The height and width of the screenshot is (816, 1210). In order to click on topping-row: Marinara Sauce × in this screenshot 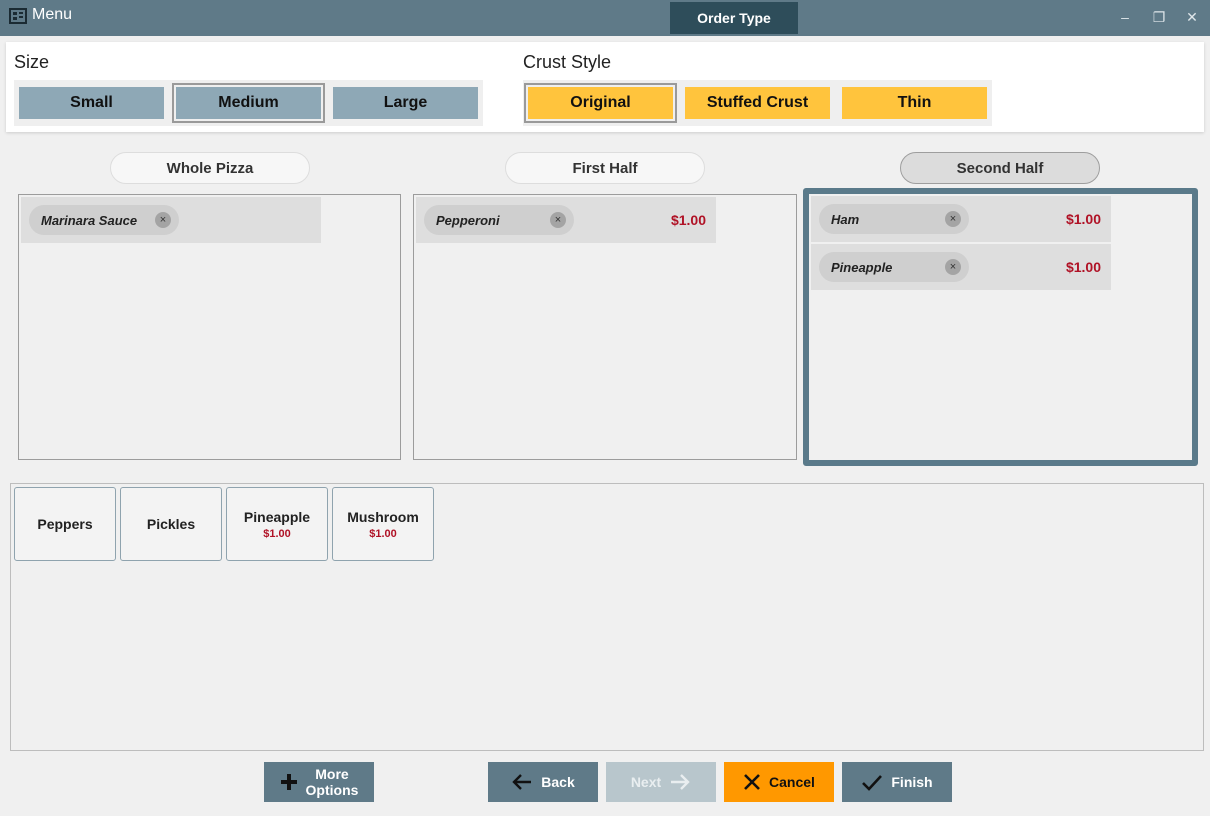, I will do `click(171, 220)`.